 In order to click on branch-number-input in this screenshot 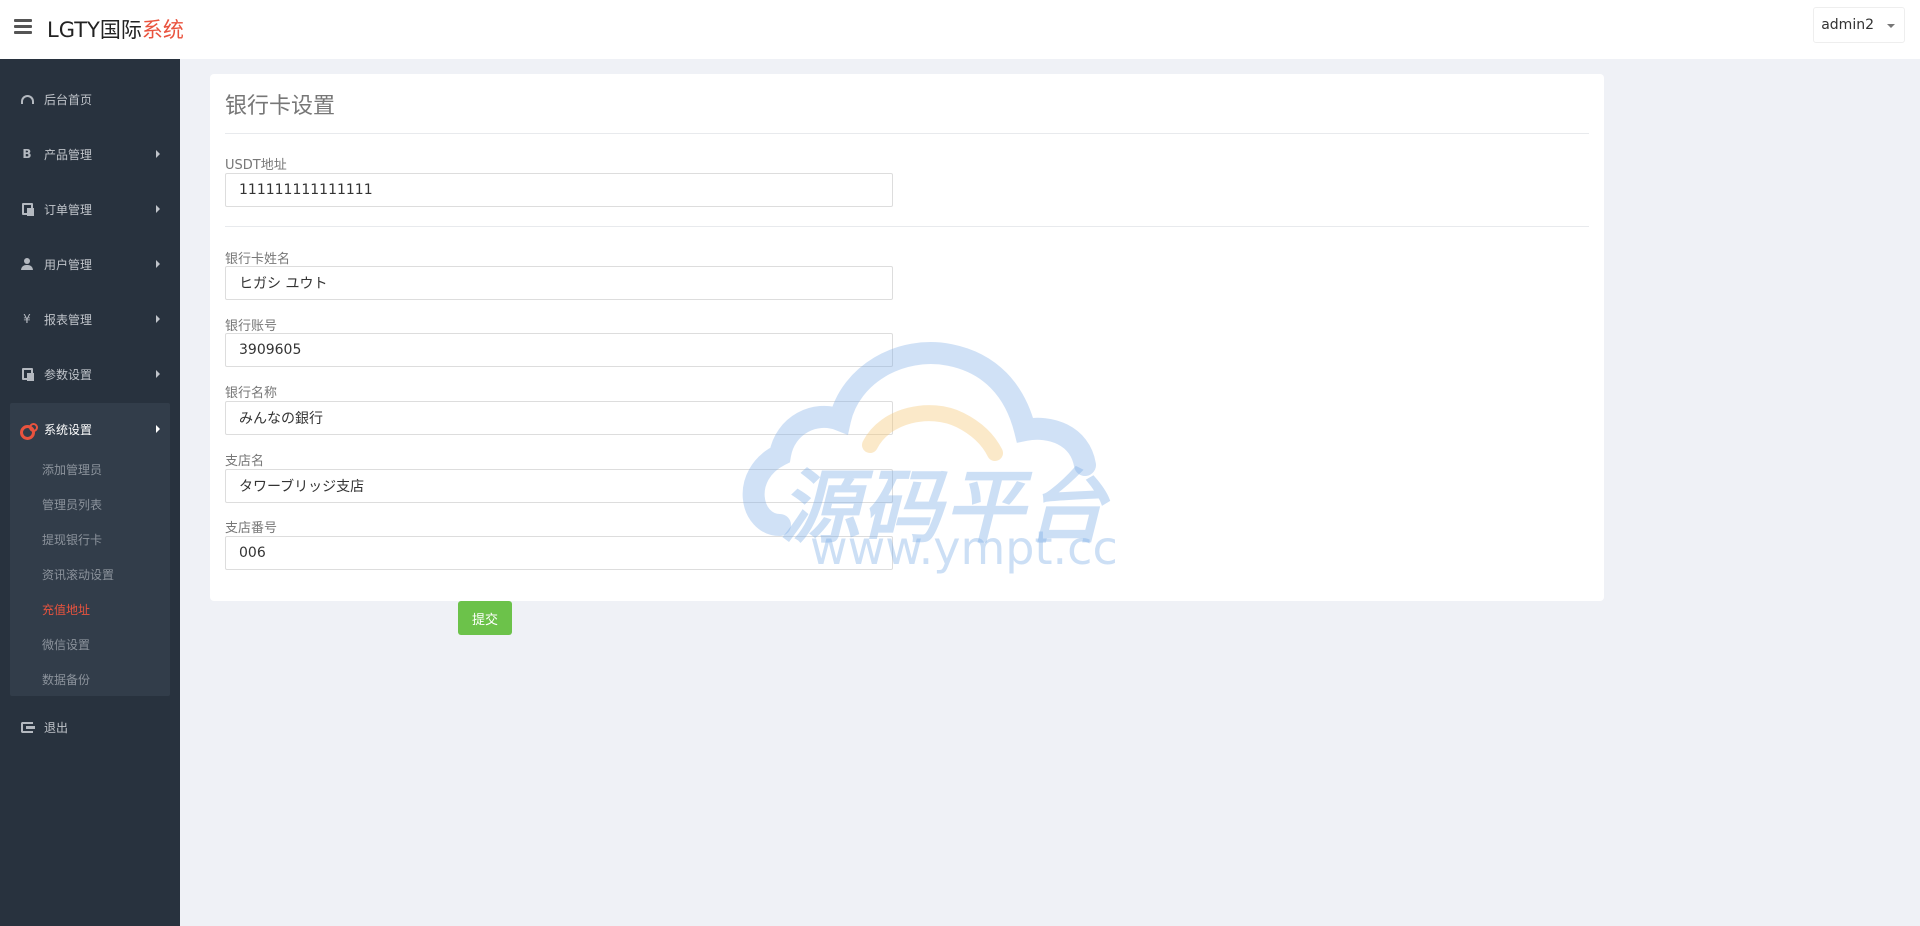, I will do `click(559, 553)`.